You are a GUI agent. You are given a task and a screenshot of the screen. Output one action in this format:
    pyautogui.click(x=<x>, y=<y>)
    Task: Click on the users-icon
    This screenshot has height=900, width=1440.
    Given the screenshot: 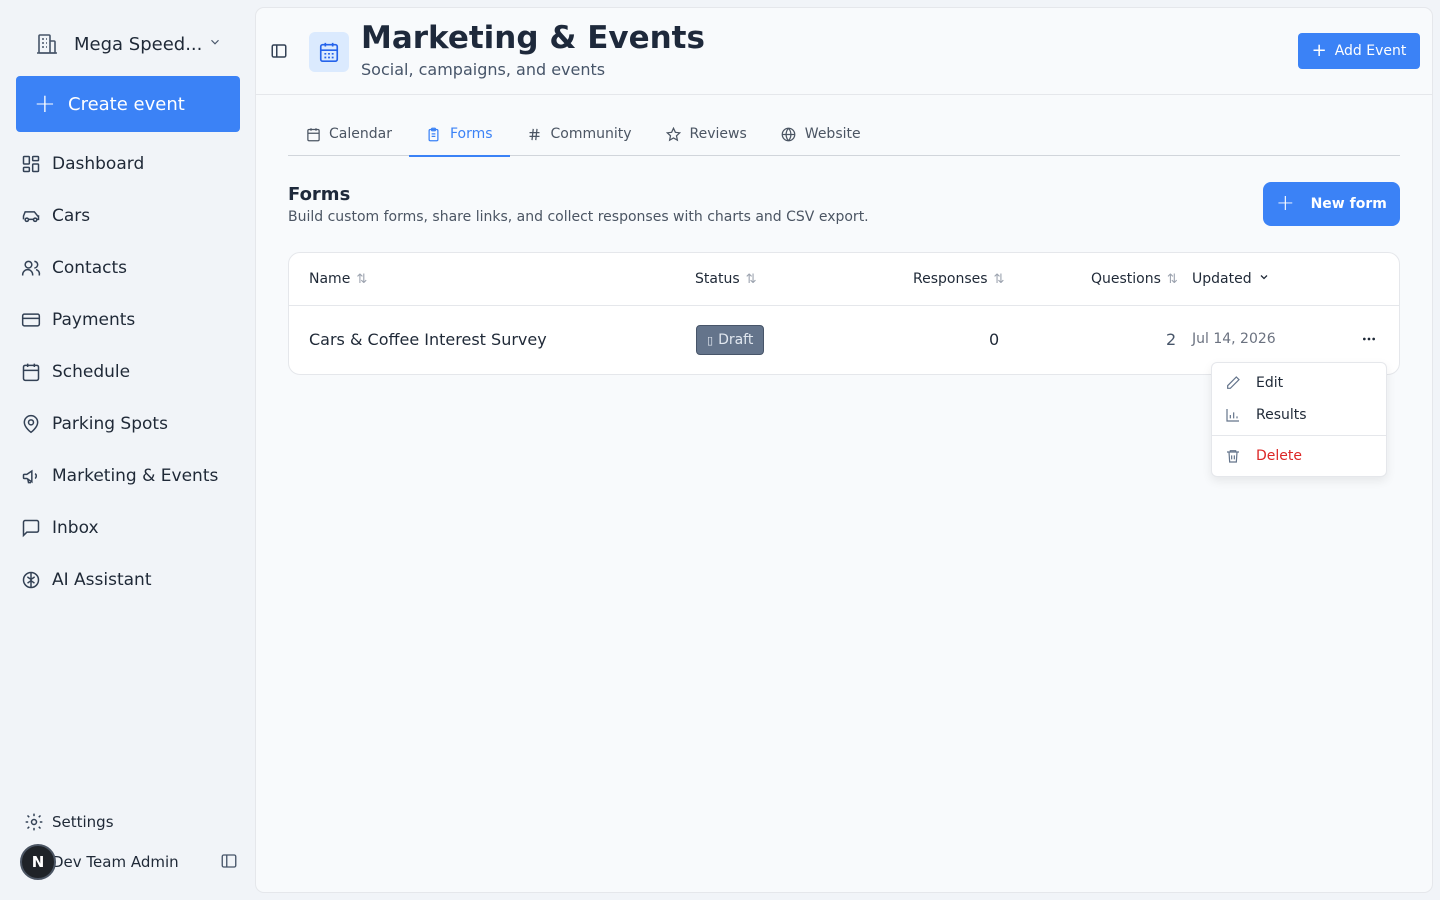 What is the action you would take?
    pyautogui.click(x=31, y=268)
    